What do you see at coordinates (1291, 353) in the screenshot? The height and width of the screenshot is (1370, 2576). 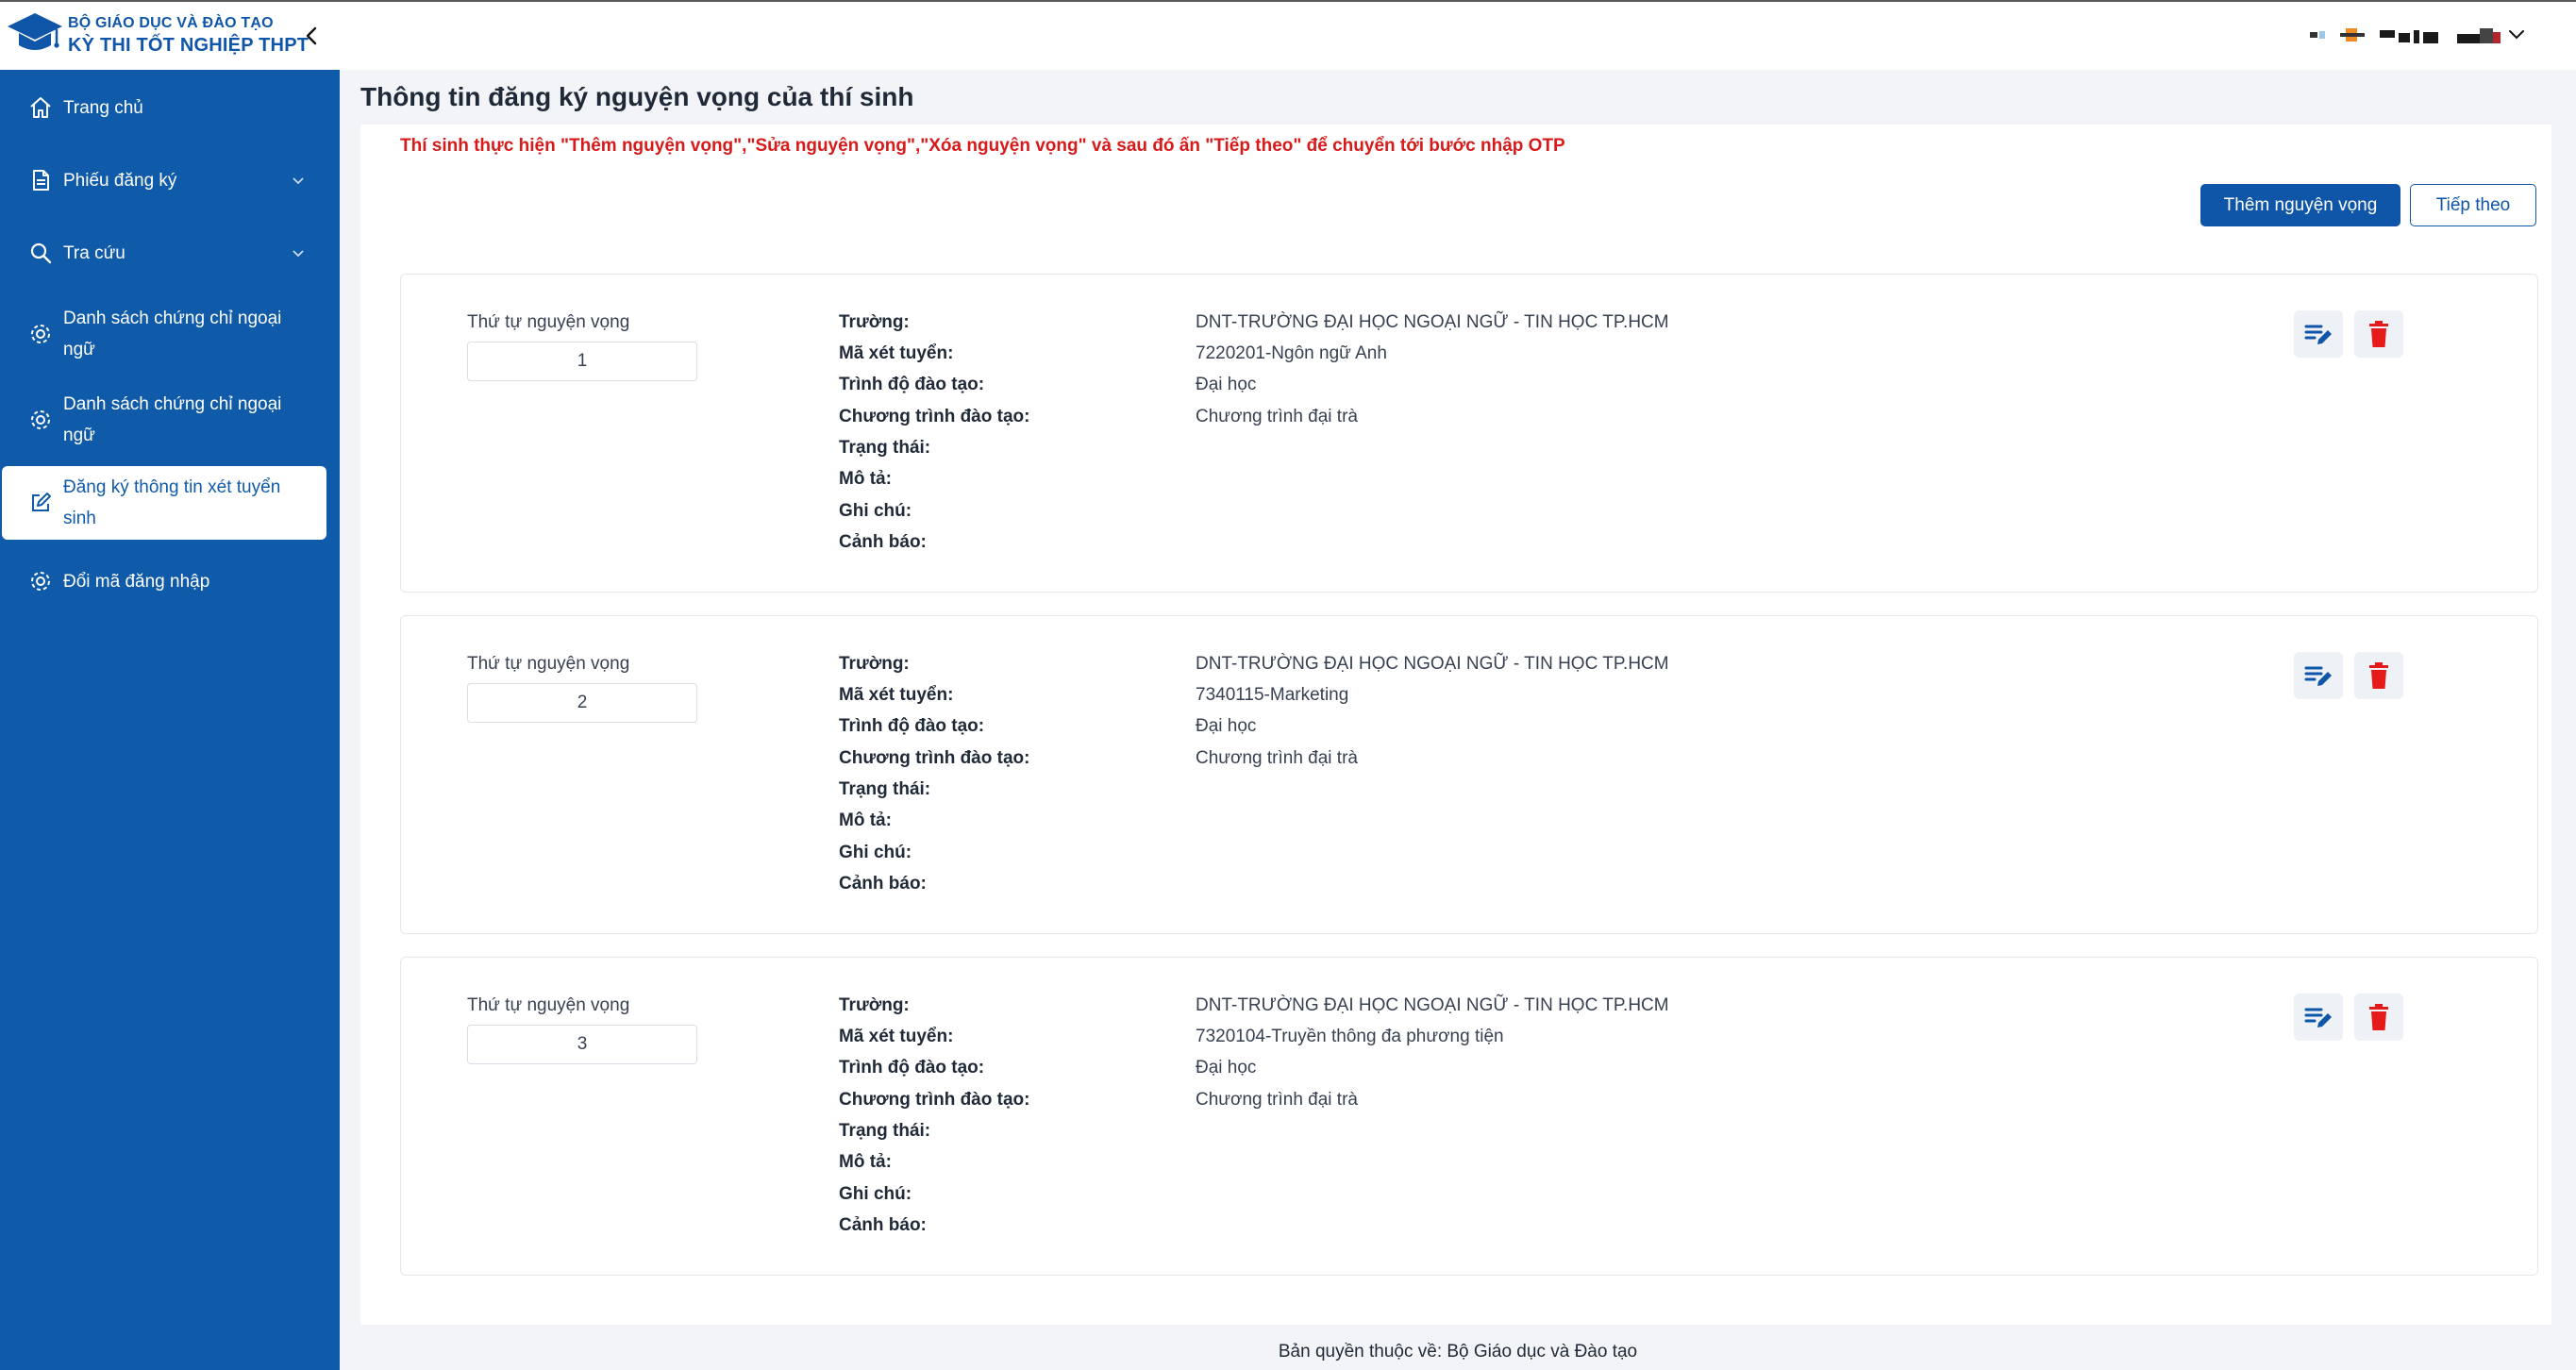 I see `code-value: 7220201-Ngôn ngữ Anh` at bounding box center [1291, 353].